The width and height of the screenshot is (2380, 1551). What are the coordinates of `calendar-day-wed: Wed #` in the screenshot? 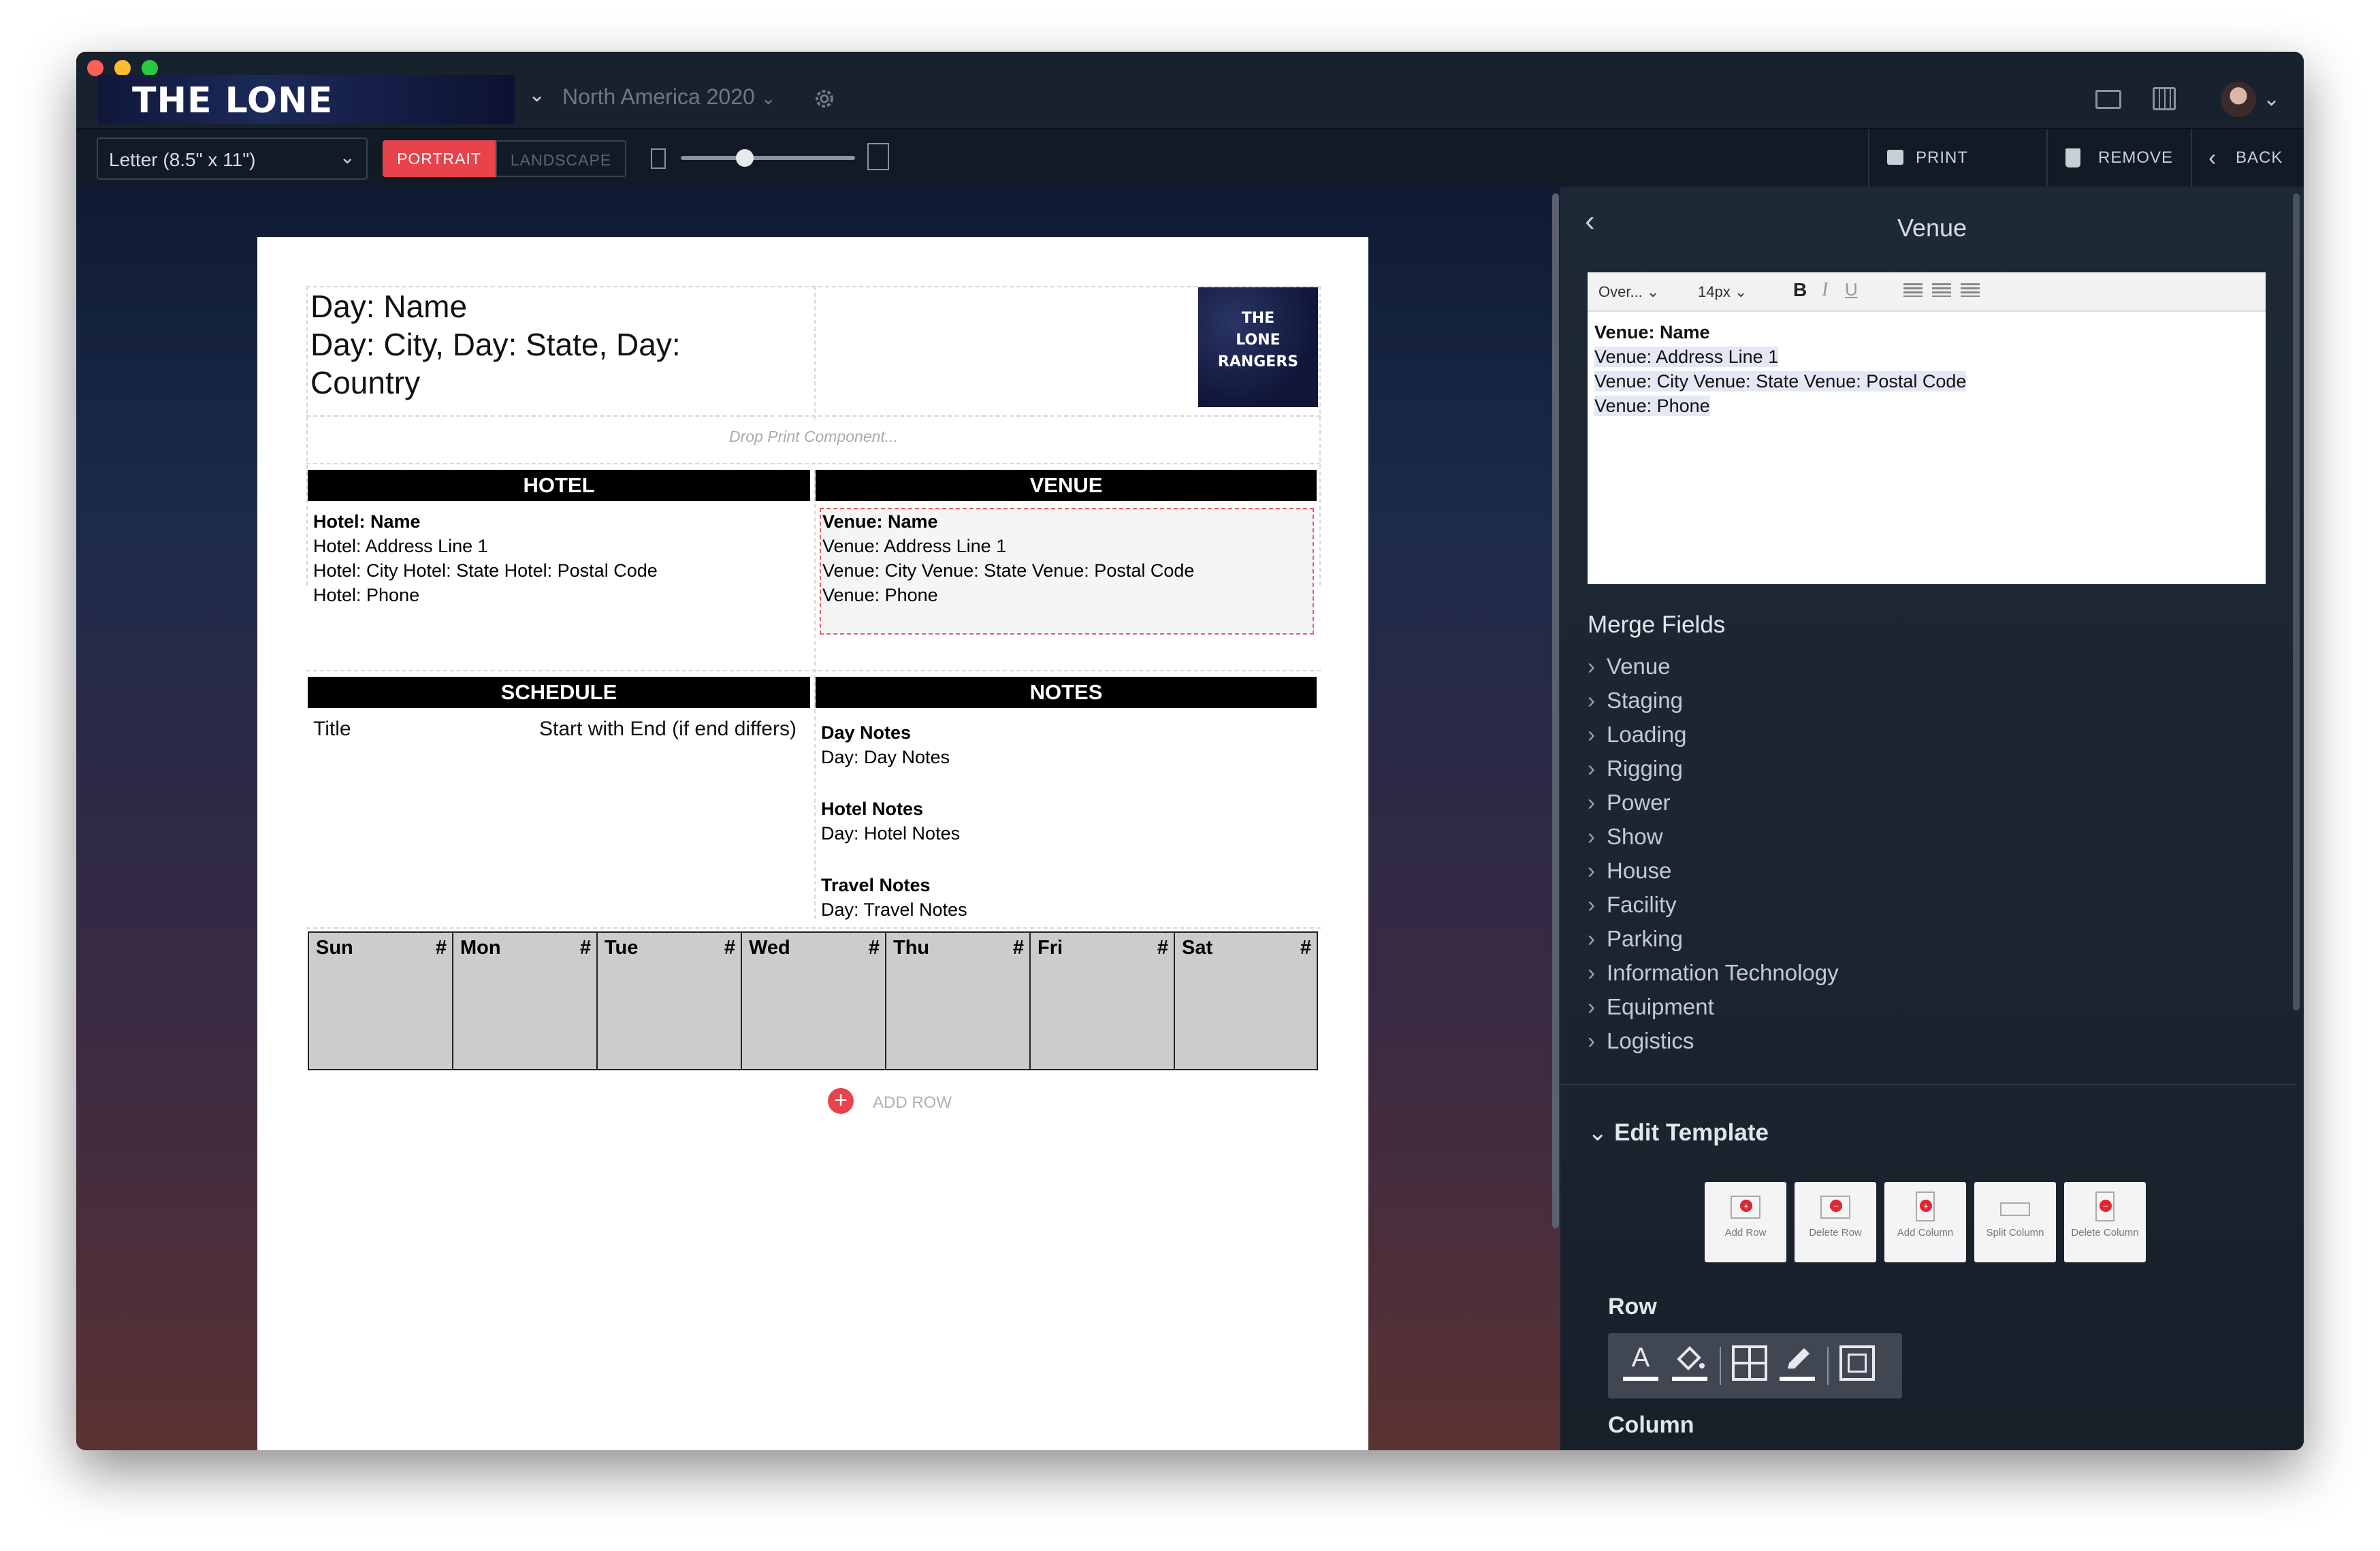 It's located at (814, 1001).